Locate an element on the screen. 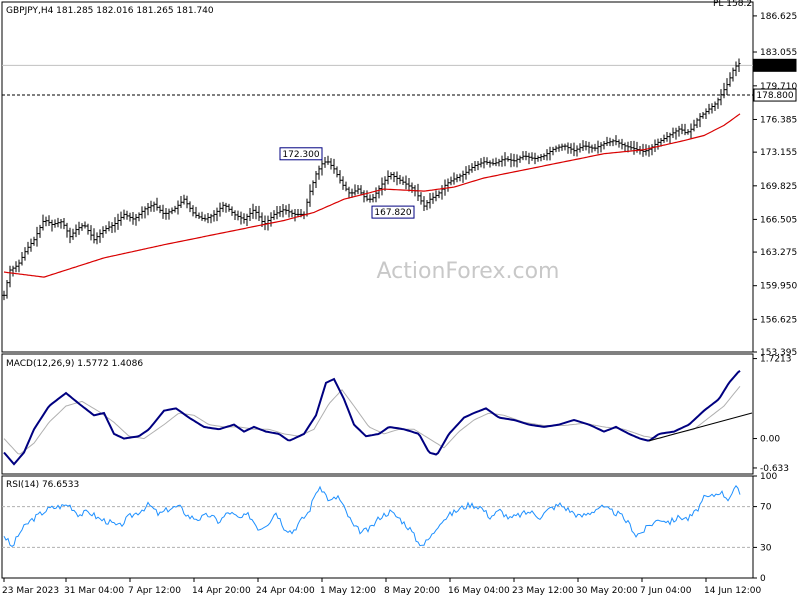 The width and height of the screenshot is (800, 600). rsi-tick-label: 30 is located at coordinates (766, 548).